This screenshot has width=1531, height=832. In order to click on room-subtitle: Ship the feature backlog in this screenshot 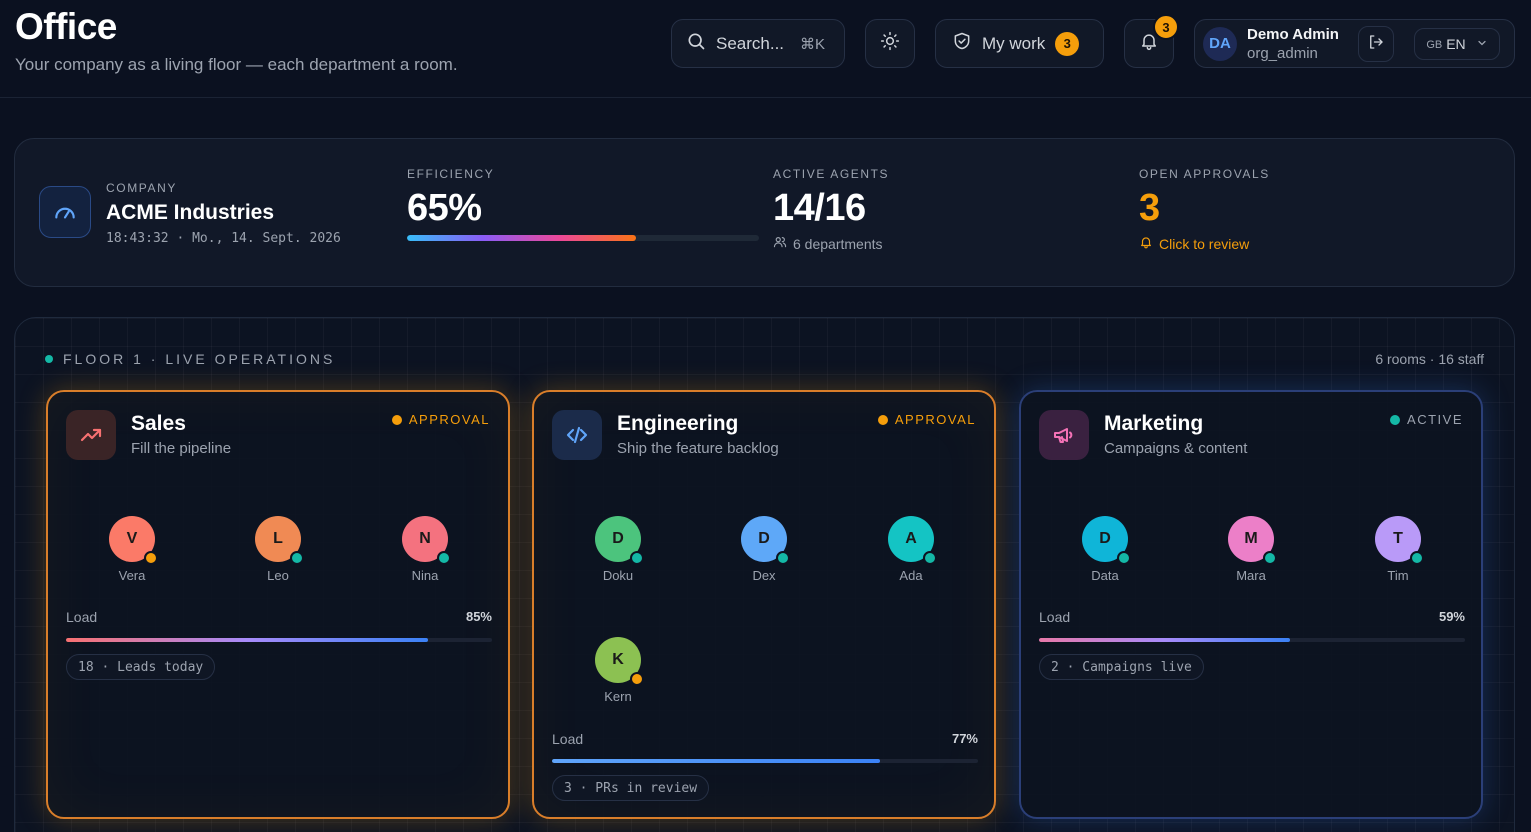, I will do `click(698, 448)`.